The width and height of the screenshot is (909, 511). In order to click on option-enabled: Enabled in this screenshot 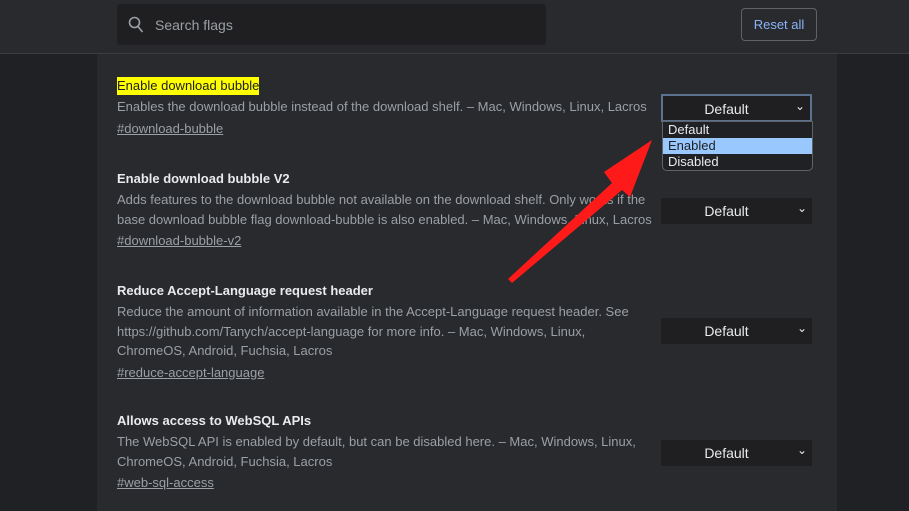, I will do `click(737, 146)`.